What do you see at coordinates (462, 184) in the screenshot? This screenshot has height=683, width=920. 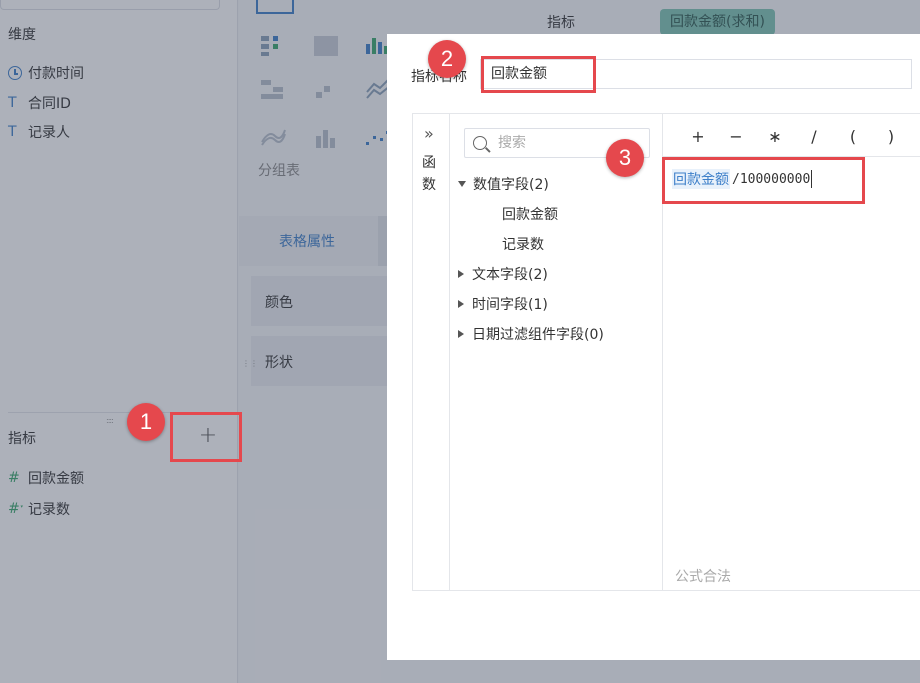 I see `caret-down-icon` at bounding box center [462, 184].